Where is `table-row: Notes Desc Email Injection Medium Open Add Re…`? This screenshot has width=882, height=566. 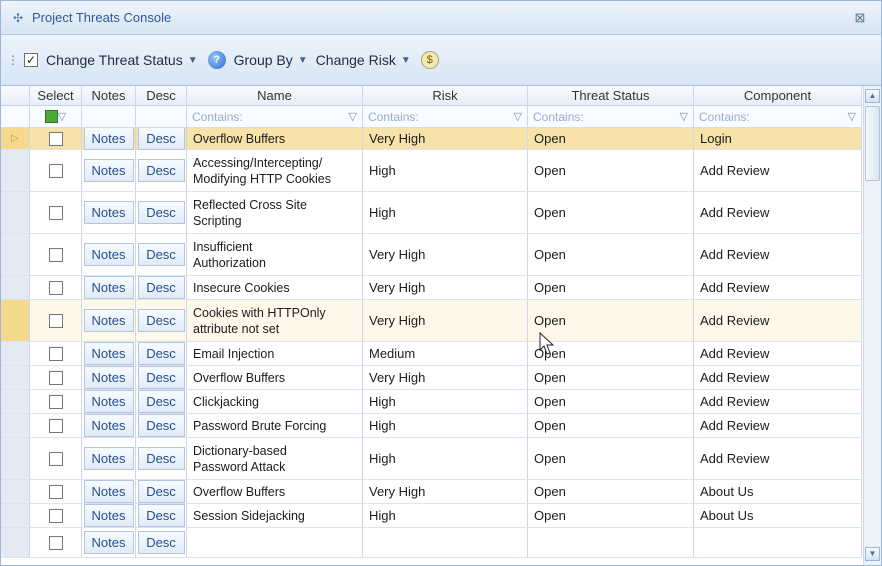
table-row: Notes Desc Email Injection Medium Open Add Re… is located at coordinates (431, 354).